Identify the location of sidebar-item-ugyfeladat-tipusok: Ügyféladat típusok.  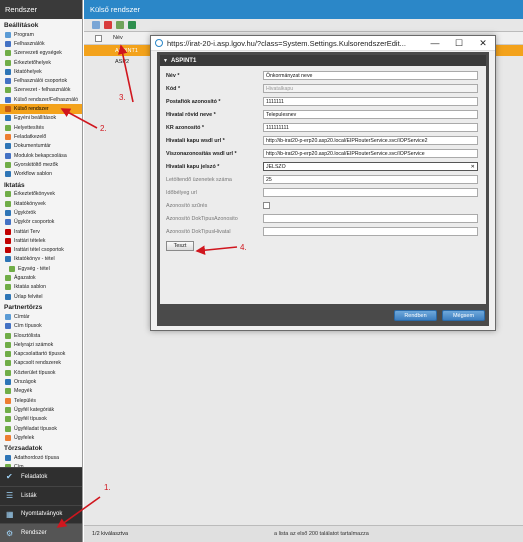
(41, 428).